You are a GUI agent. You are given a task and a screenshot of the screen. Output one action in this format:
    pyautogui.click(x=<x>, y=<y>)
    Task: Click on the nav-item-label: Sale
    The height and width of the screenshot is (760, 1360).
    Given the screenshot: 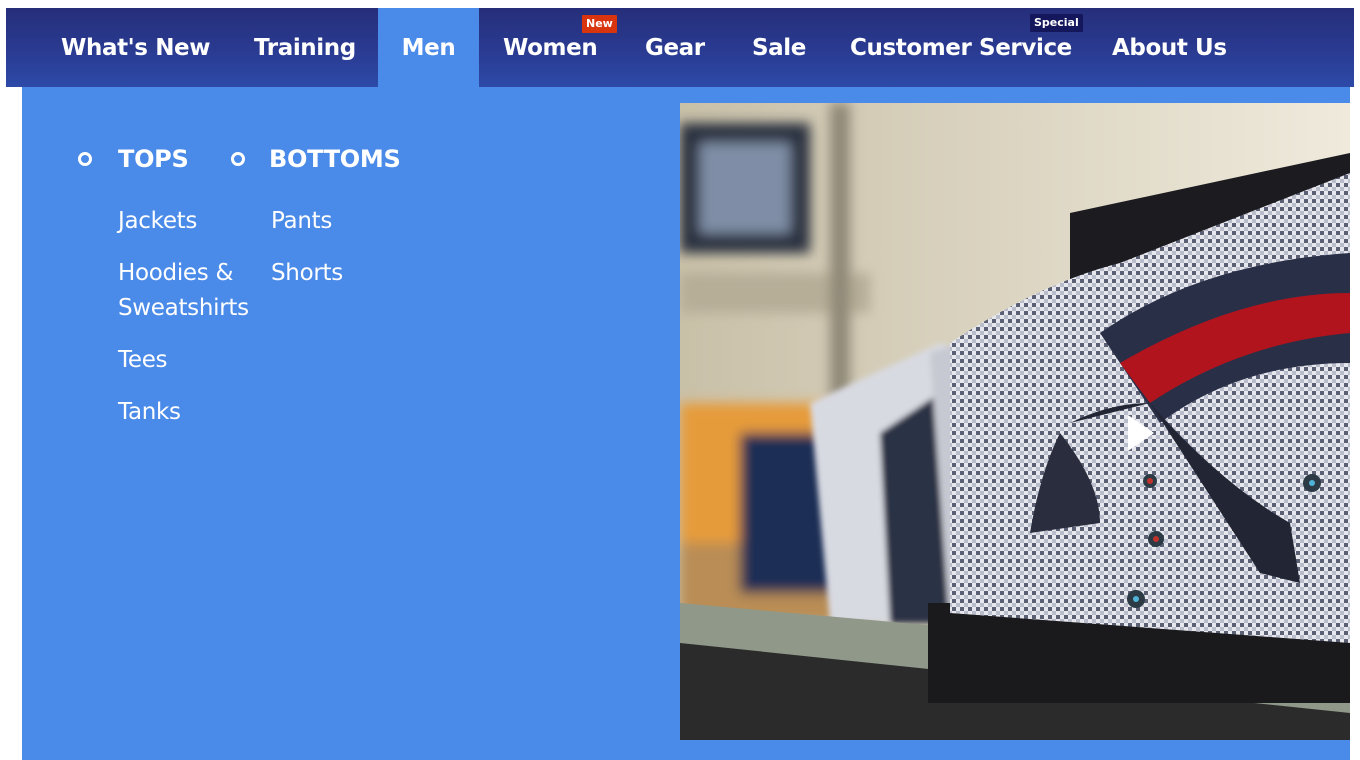 What is the action you would take?
    pyautogui.click(x=779, y=47)
    